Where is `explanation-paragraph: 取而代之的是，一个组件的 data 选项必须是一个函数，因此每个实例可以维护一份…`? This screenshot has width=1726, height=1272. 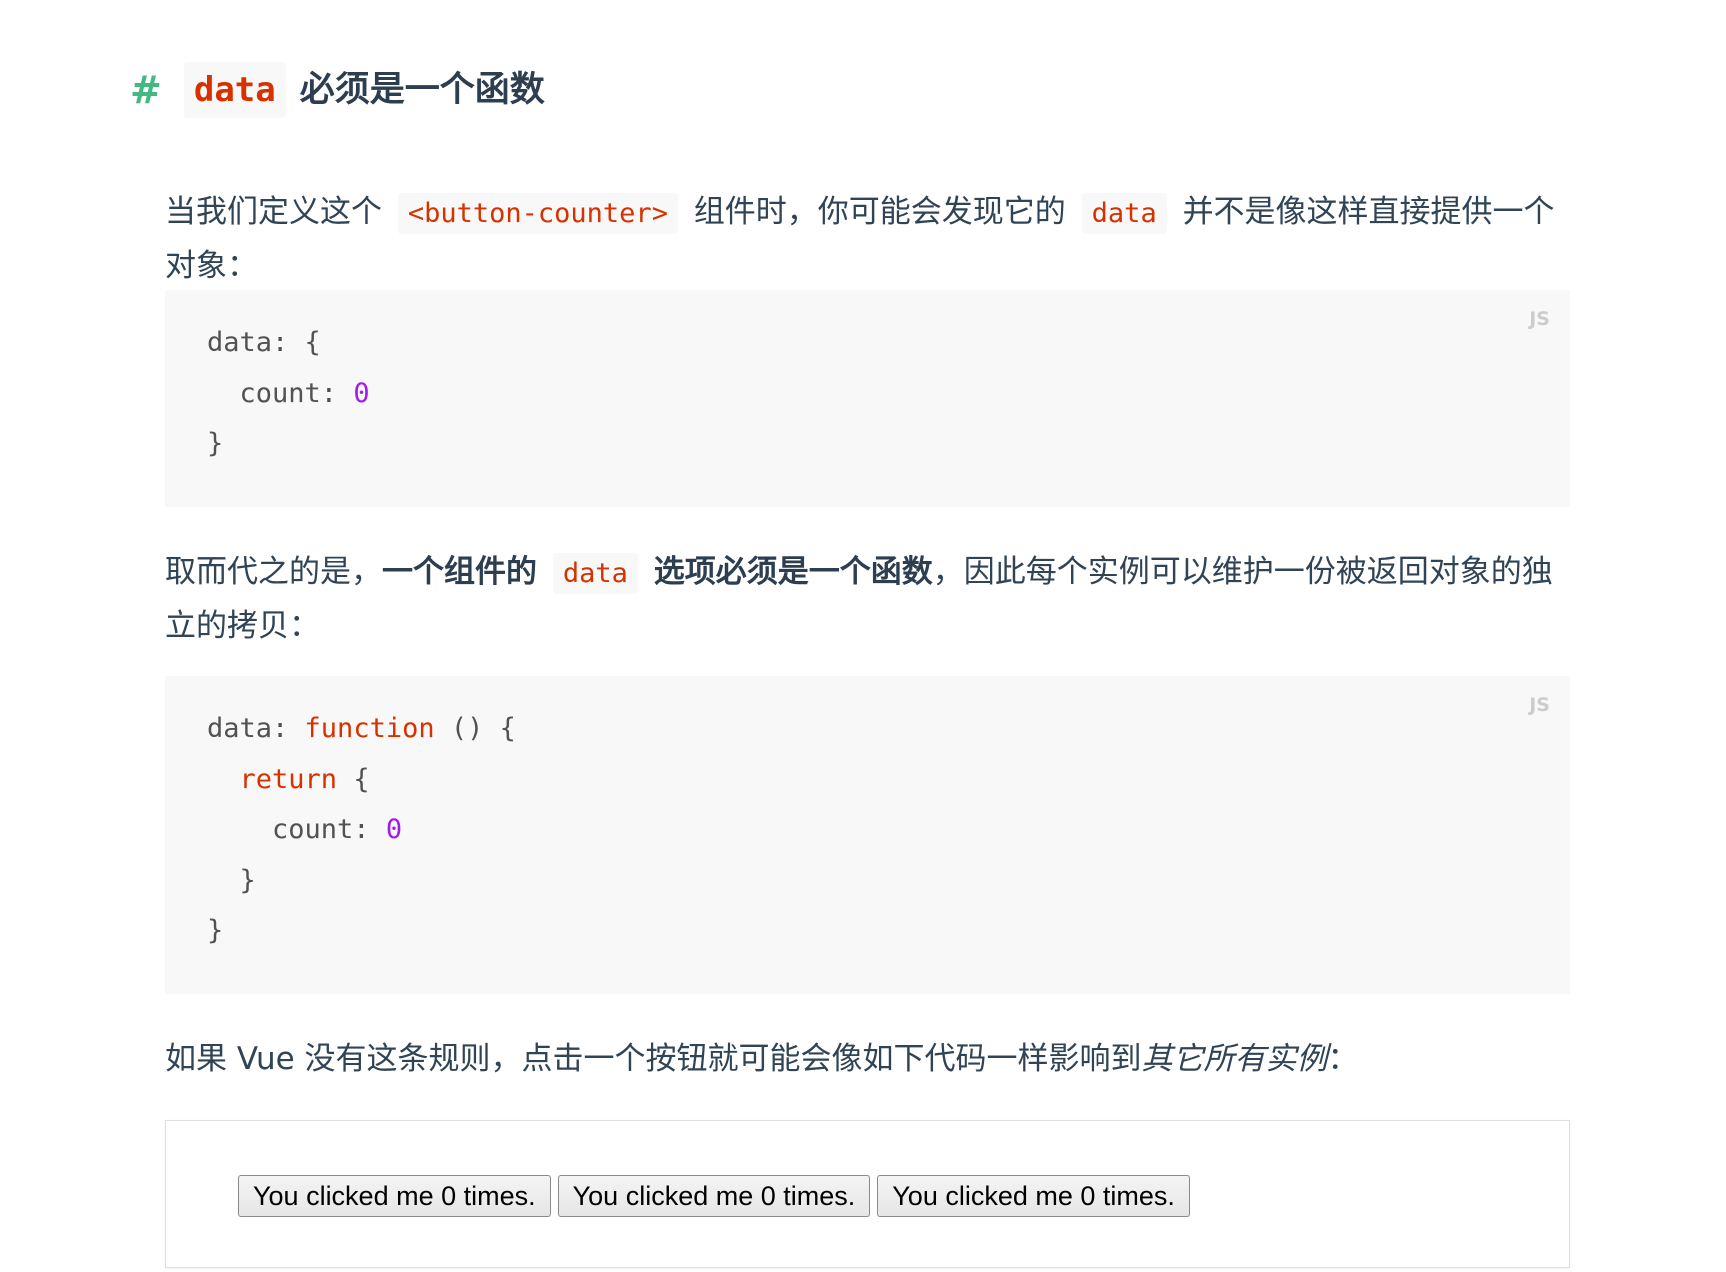
explanation-paragraph: 取而代之的是，一个组件的 data 选项必须是一个函数，因此每个实例可以维护一份… is located at coordinates (867, 599).